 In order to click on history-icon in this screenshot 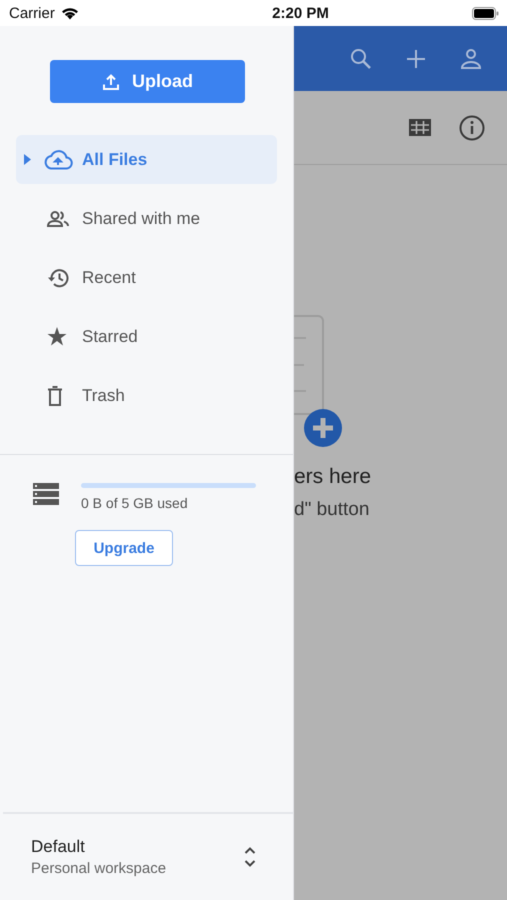, I will do `click(58, 278)`.